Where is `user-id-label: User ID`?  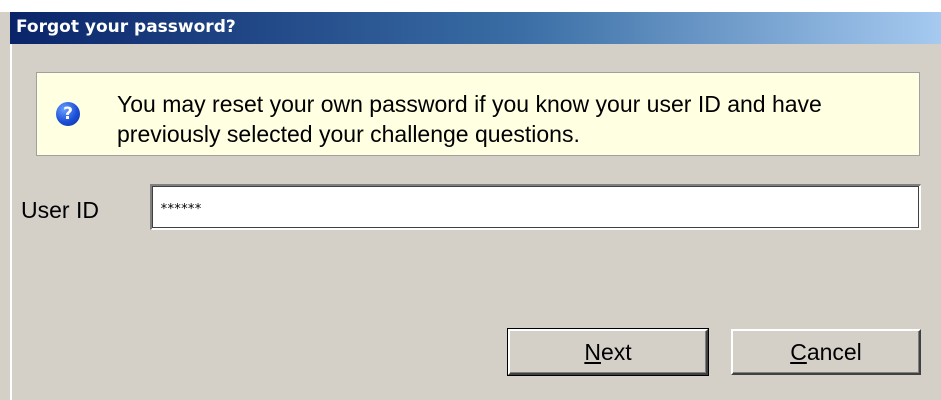 user-id-label: User ID is located at coordinates (60, 210).